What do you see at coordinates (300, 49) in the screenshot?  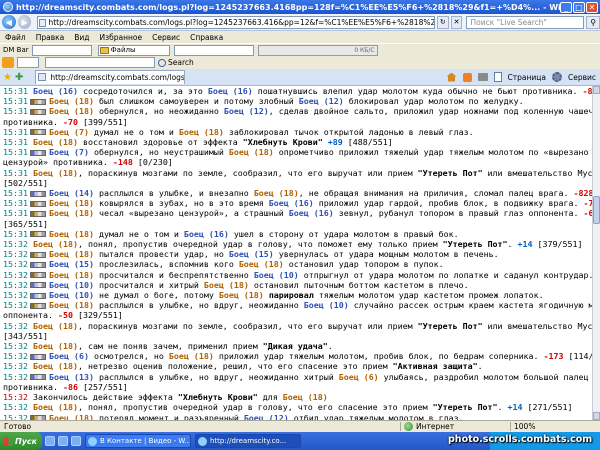 I see `dm-toolbar: DM Bar Файлы 0 КБ/С` at bounding box center [300, 49].